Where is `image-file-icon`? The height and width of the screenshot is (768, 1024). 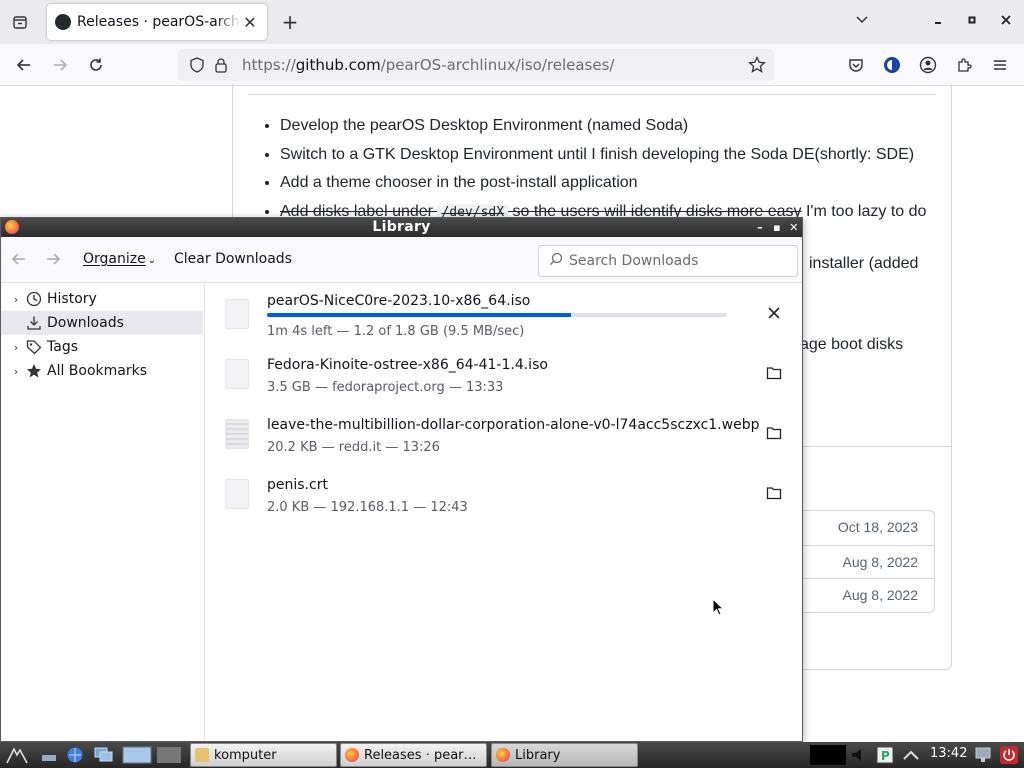
image-file-icon is located at coordinates (237, 434).